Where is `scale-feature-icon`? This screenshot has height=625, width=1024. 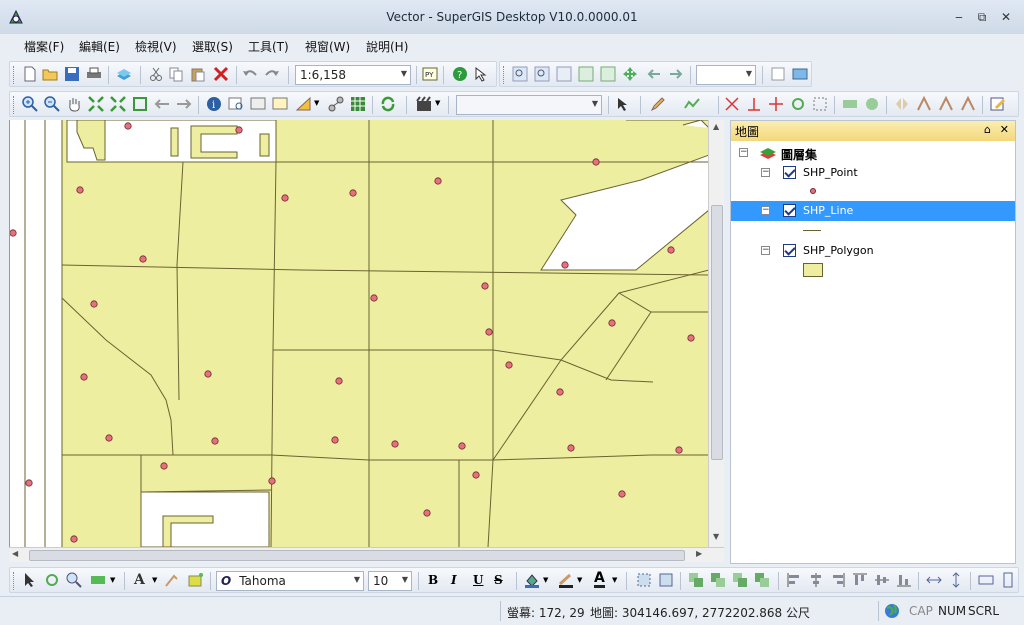
scale-feature-icon is located at coordinates (820, 104).